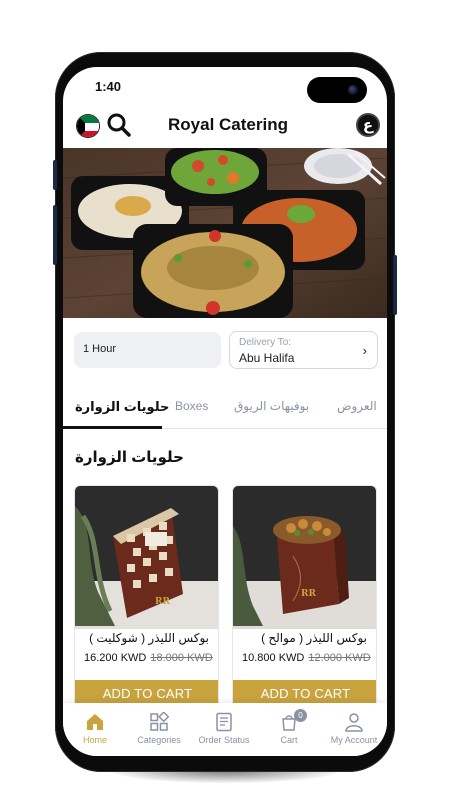 This screenshot has width=450, height=800. I want to click on nav-order-status: Order Status, so click(224, 729).